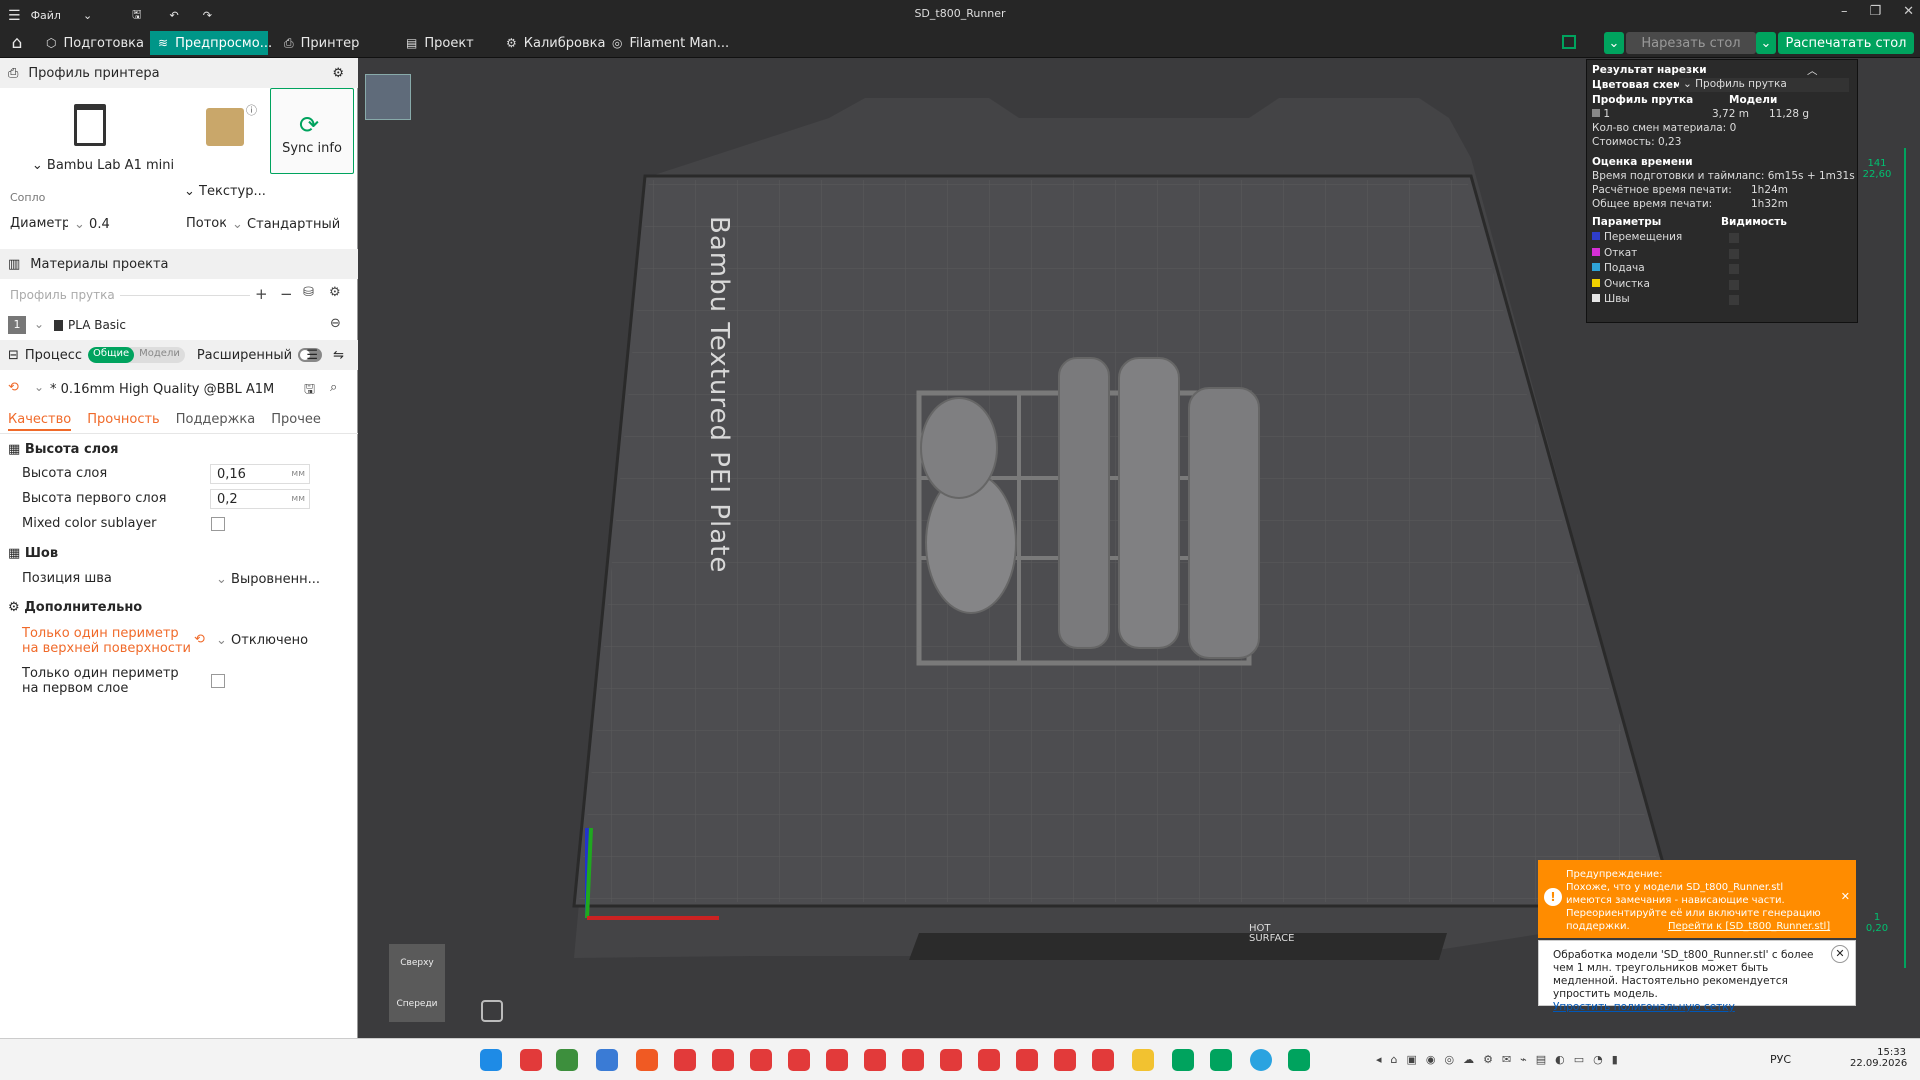 Image resolution: width=1920 pixels, height=1080 pixels. I want to click on remove-filament-icon: −, so click(286, 294).